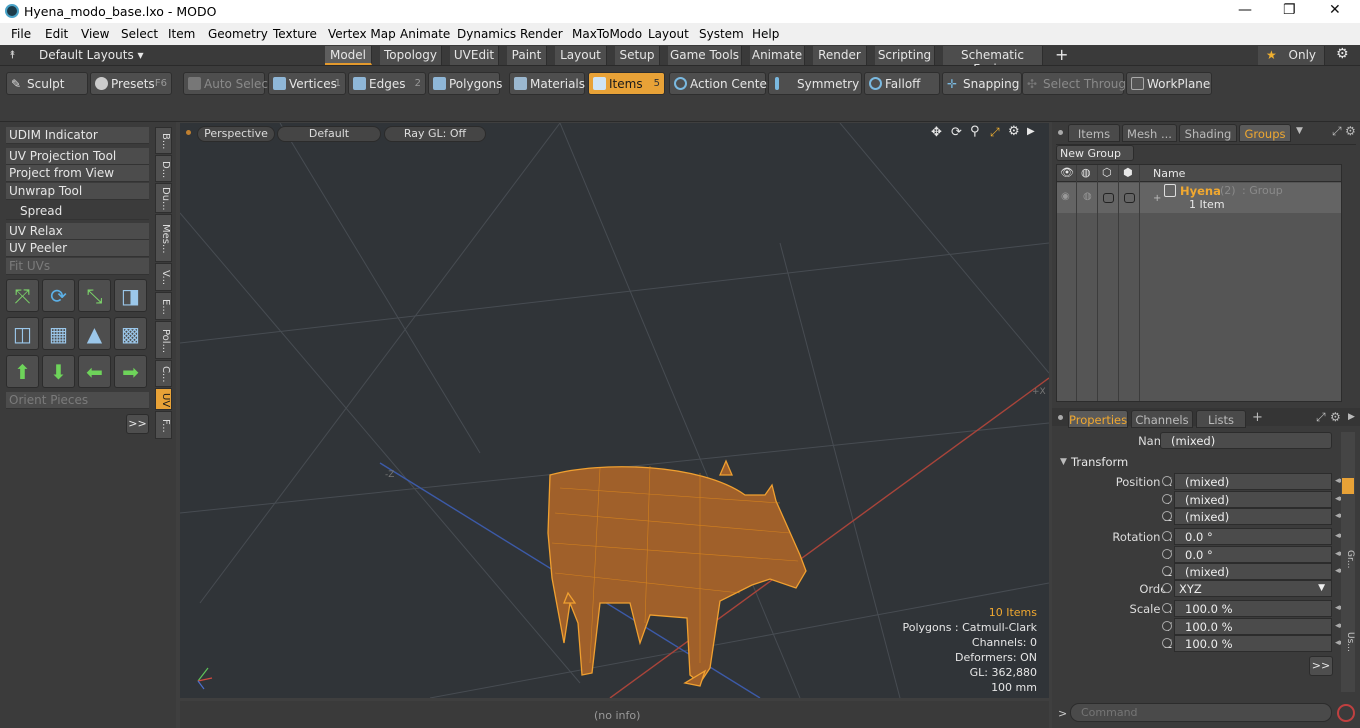  What do you see at coordinates (1157, 198) in the screenshot?
I see `expand-plus-icon: +` at bounding box center [1157, 198].